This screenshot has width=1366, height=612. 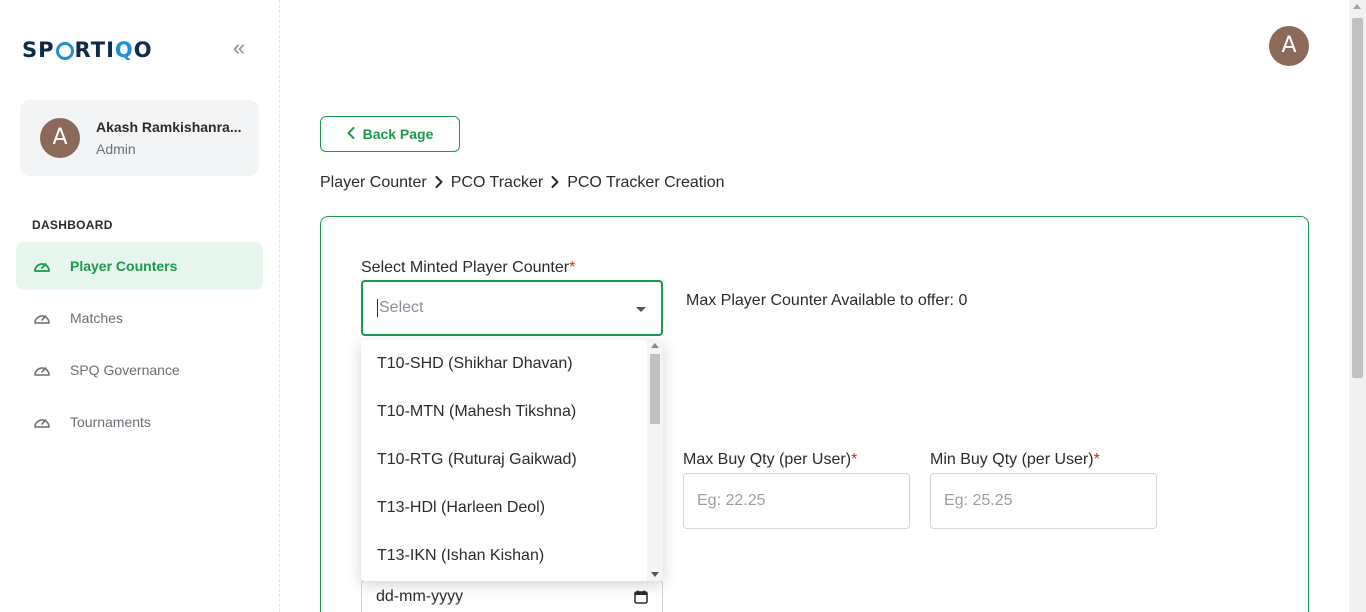 What do you see at coordinates (641, 599) in the screenshot?
I see `calendar-icon` at bounding box center [641, 599].